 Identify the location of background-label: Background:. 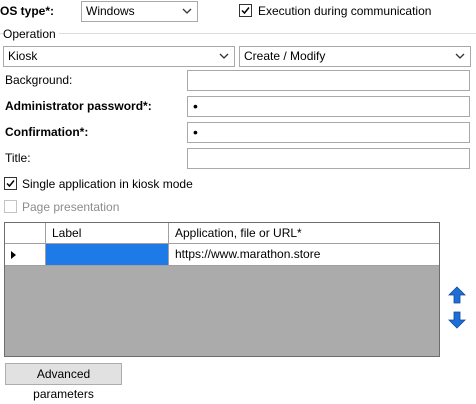
(38, 80).